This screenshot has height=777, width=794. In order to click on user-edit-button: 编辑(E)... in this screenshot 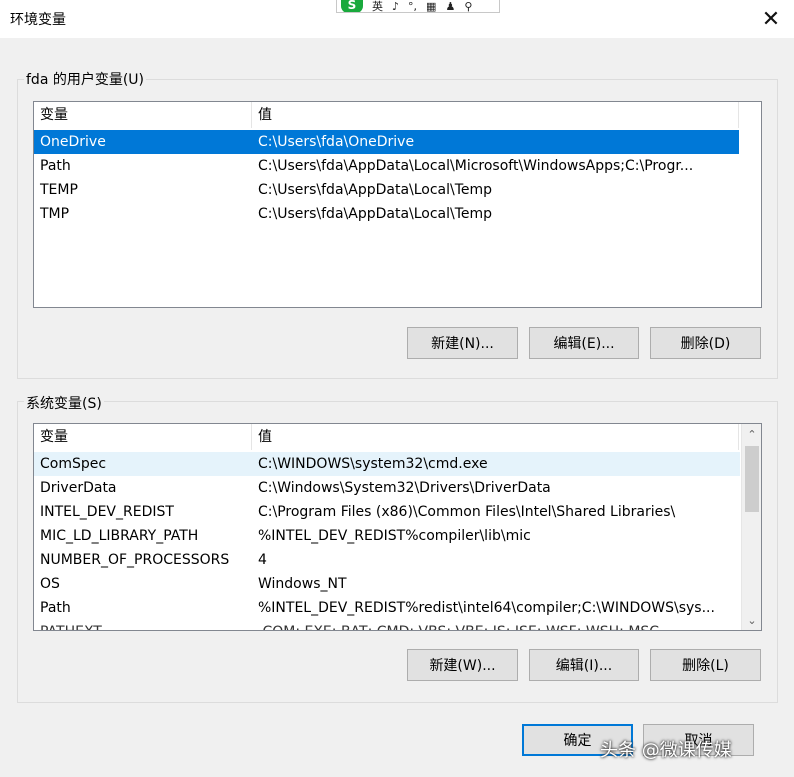, I will do `click(584, 343)`.